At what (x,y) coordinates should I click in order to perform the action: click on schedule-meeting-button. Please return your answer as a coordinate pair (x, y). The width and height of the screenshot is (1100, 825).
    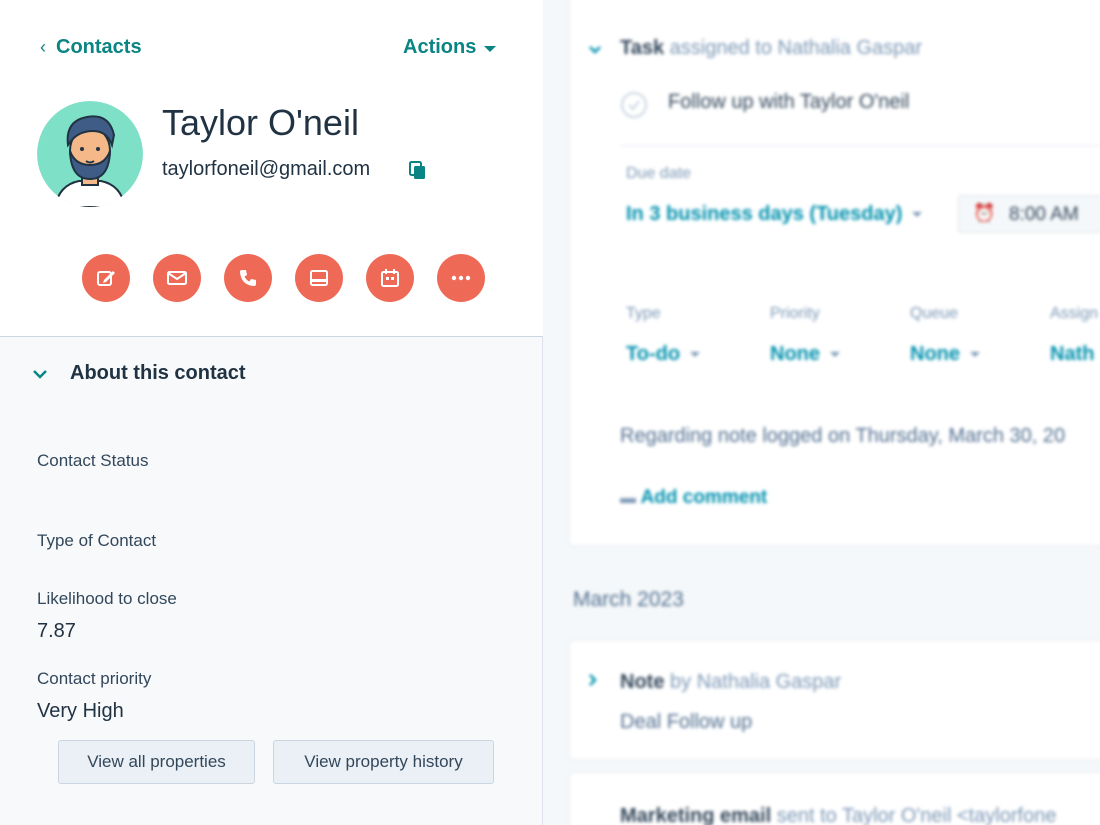
    Looking at the image, I should click on (390, 278).